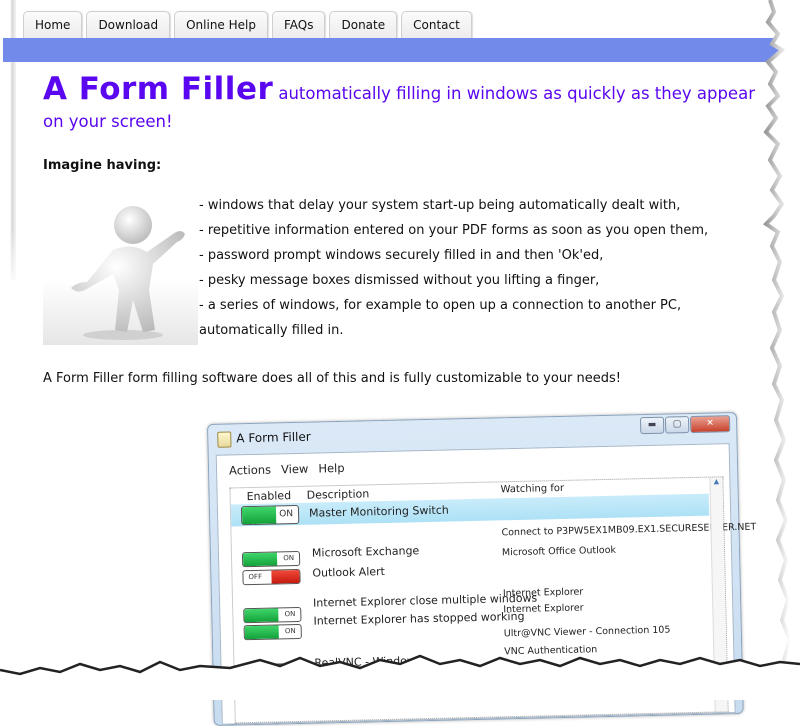  What do you see at coordinates (365, 552) in the screenshot?
I see `rule-description: Microsoft Exchange` at bounding box center [365, 552].